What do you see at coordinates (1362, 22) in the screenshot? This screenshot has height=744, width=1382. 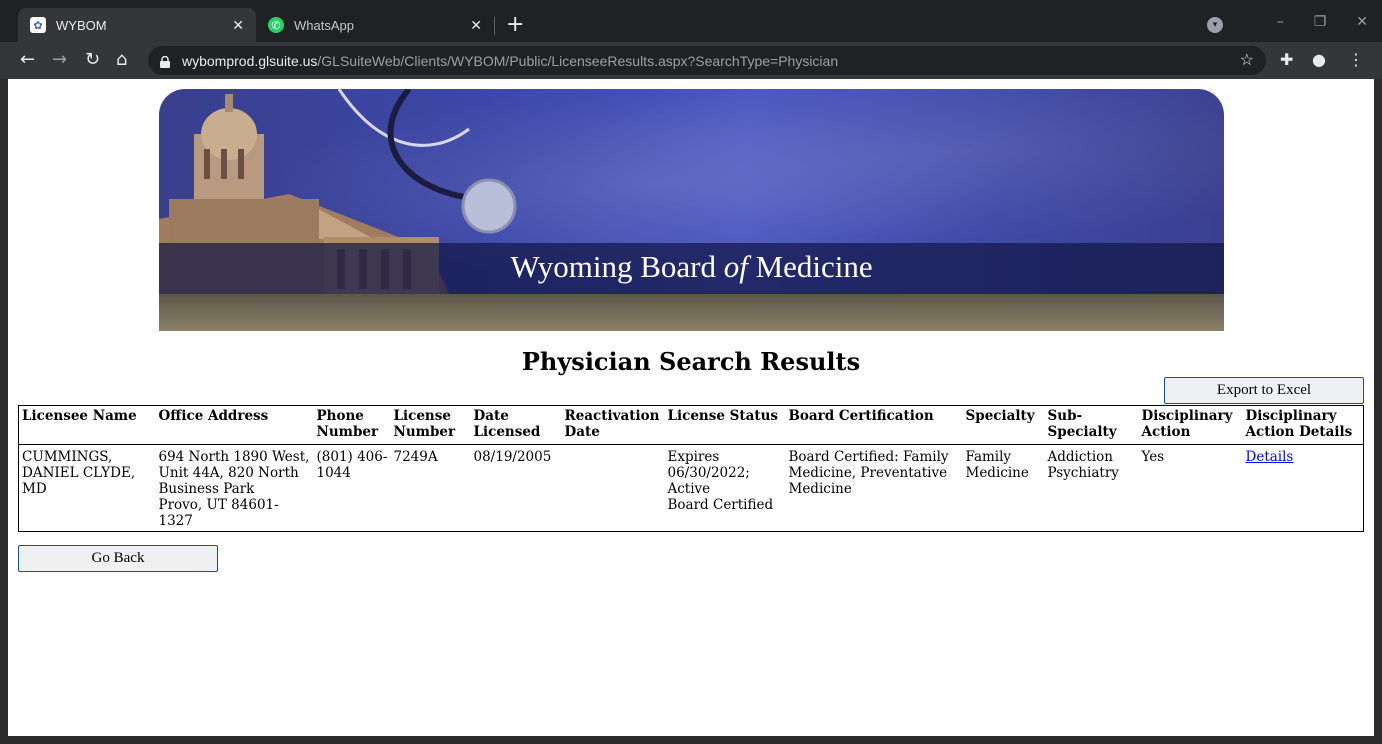 I see `close-window-icon: ✕` at bounding box center [1362, 22].